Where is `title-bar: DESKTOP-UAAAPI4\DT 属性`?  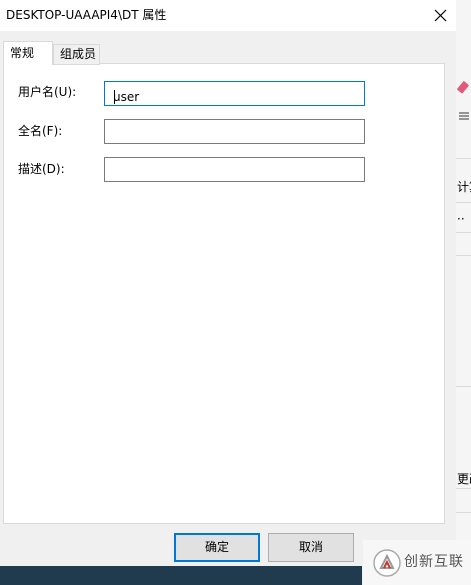 title-bar: DESKTOP-UAAAPI4\DT 属性 is located at coordinates (228, 15).